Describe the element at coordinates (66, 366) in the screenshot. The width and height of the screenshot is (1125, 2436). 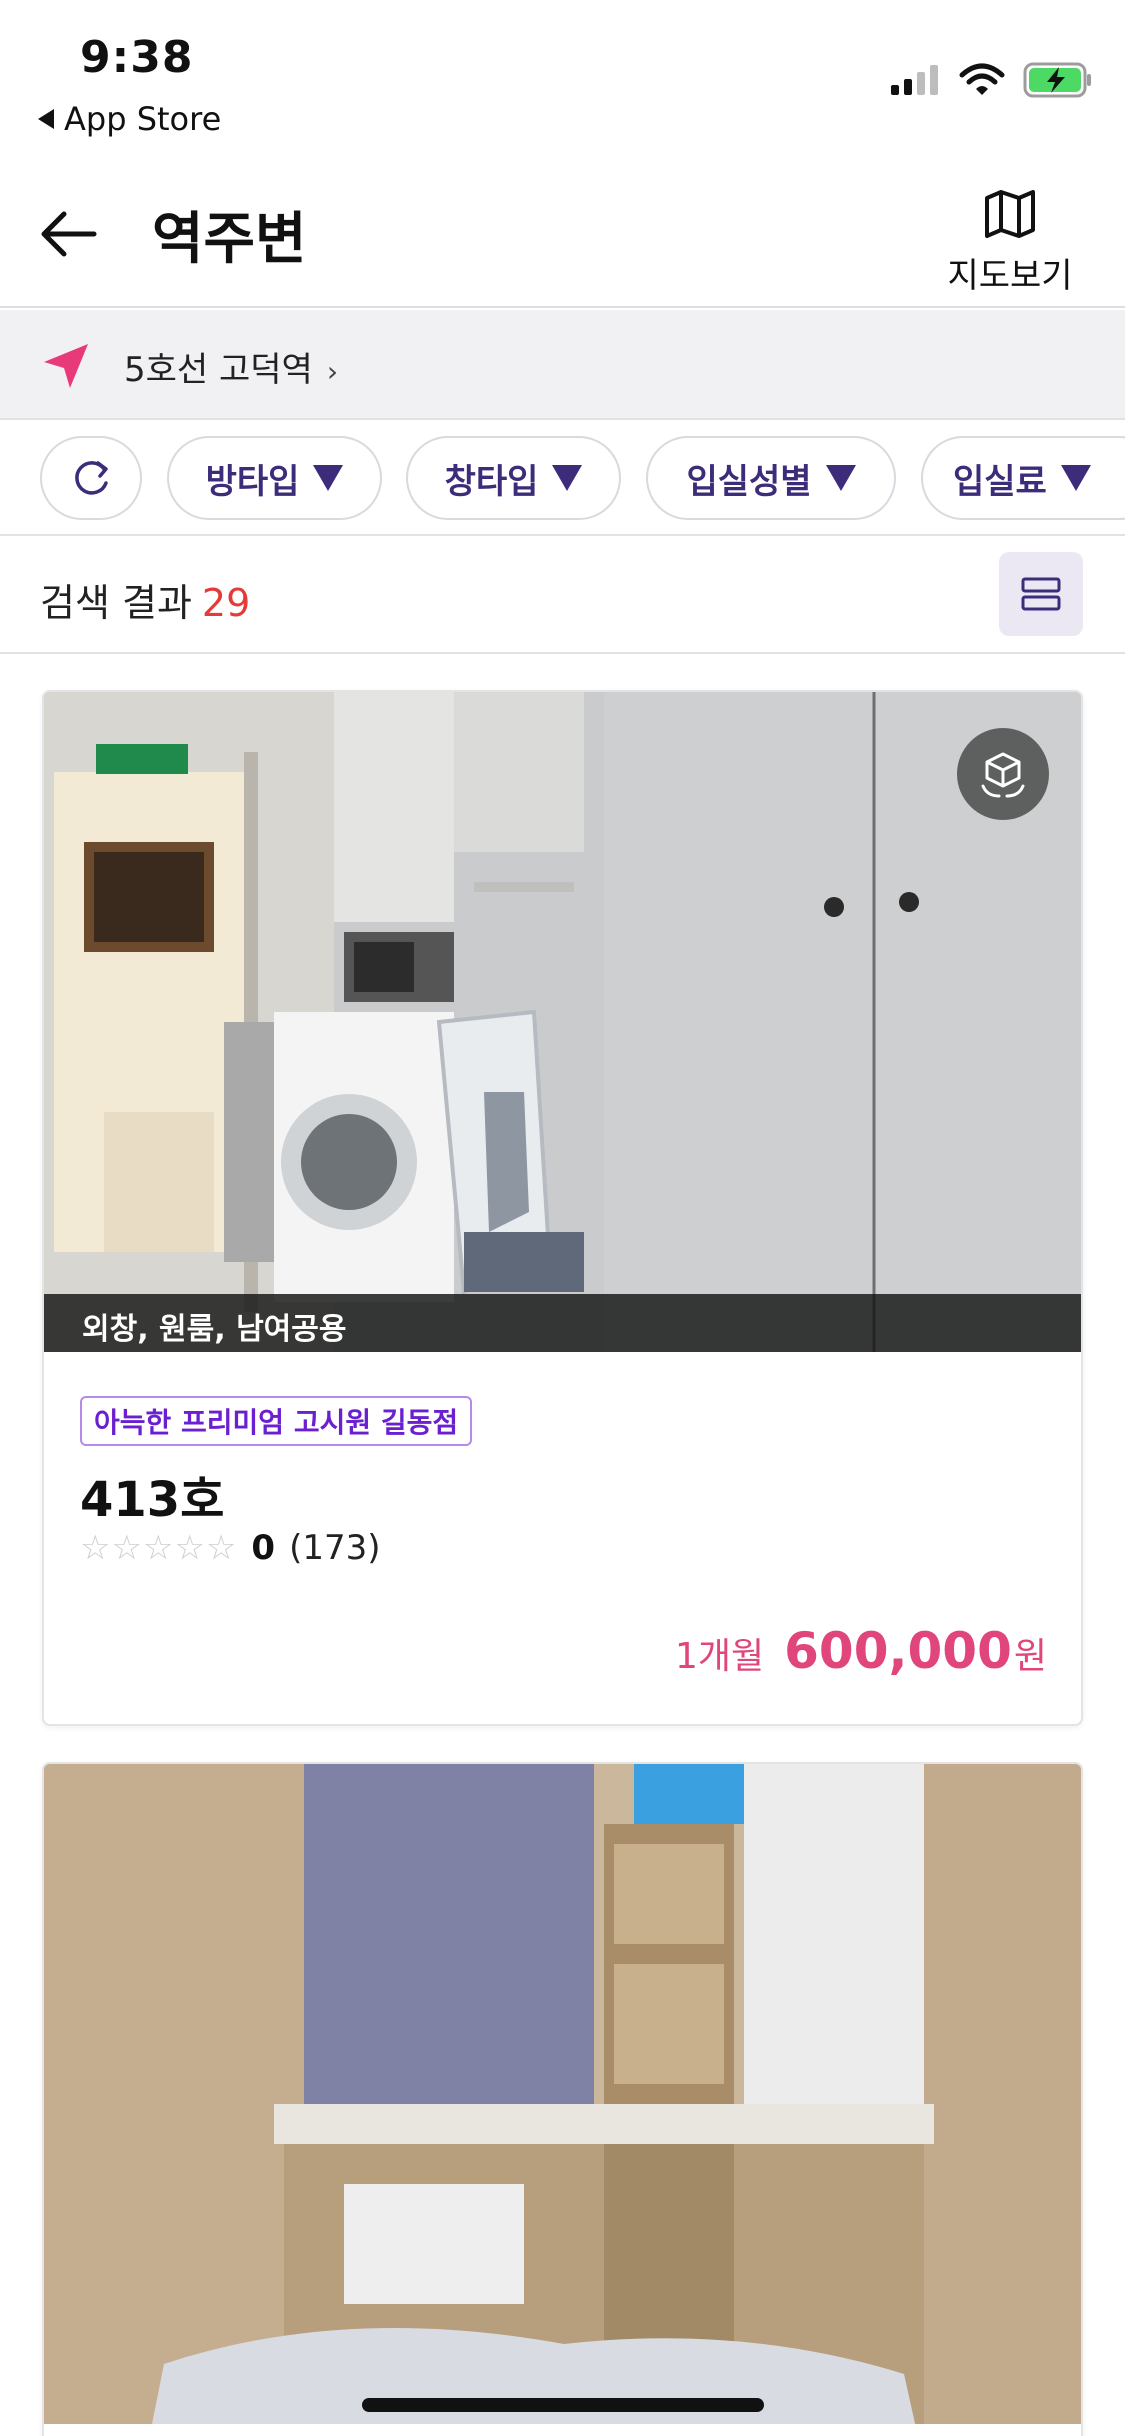
I see `location-arrow-icon` at that location.